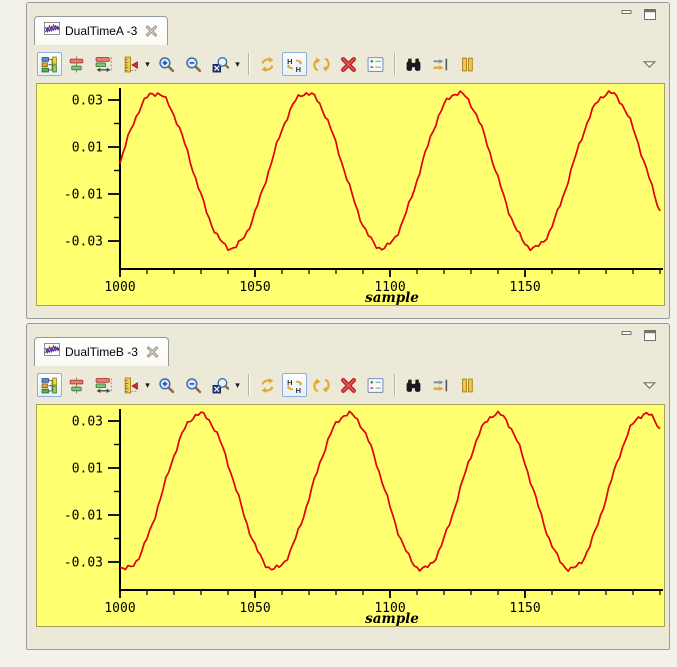  What do you see at coordinates (298, 390) in the screenshot?
I see `svg-text: H` at bounding box center [298, 390].